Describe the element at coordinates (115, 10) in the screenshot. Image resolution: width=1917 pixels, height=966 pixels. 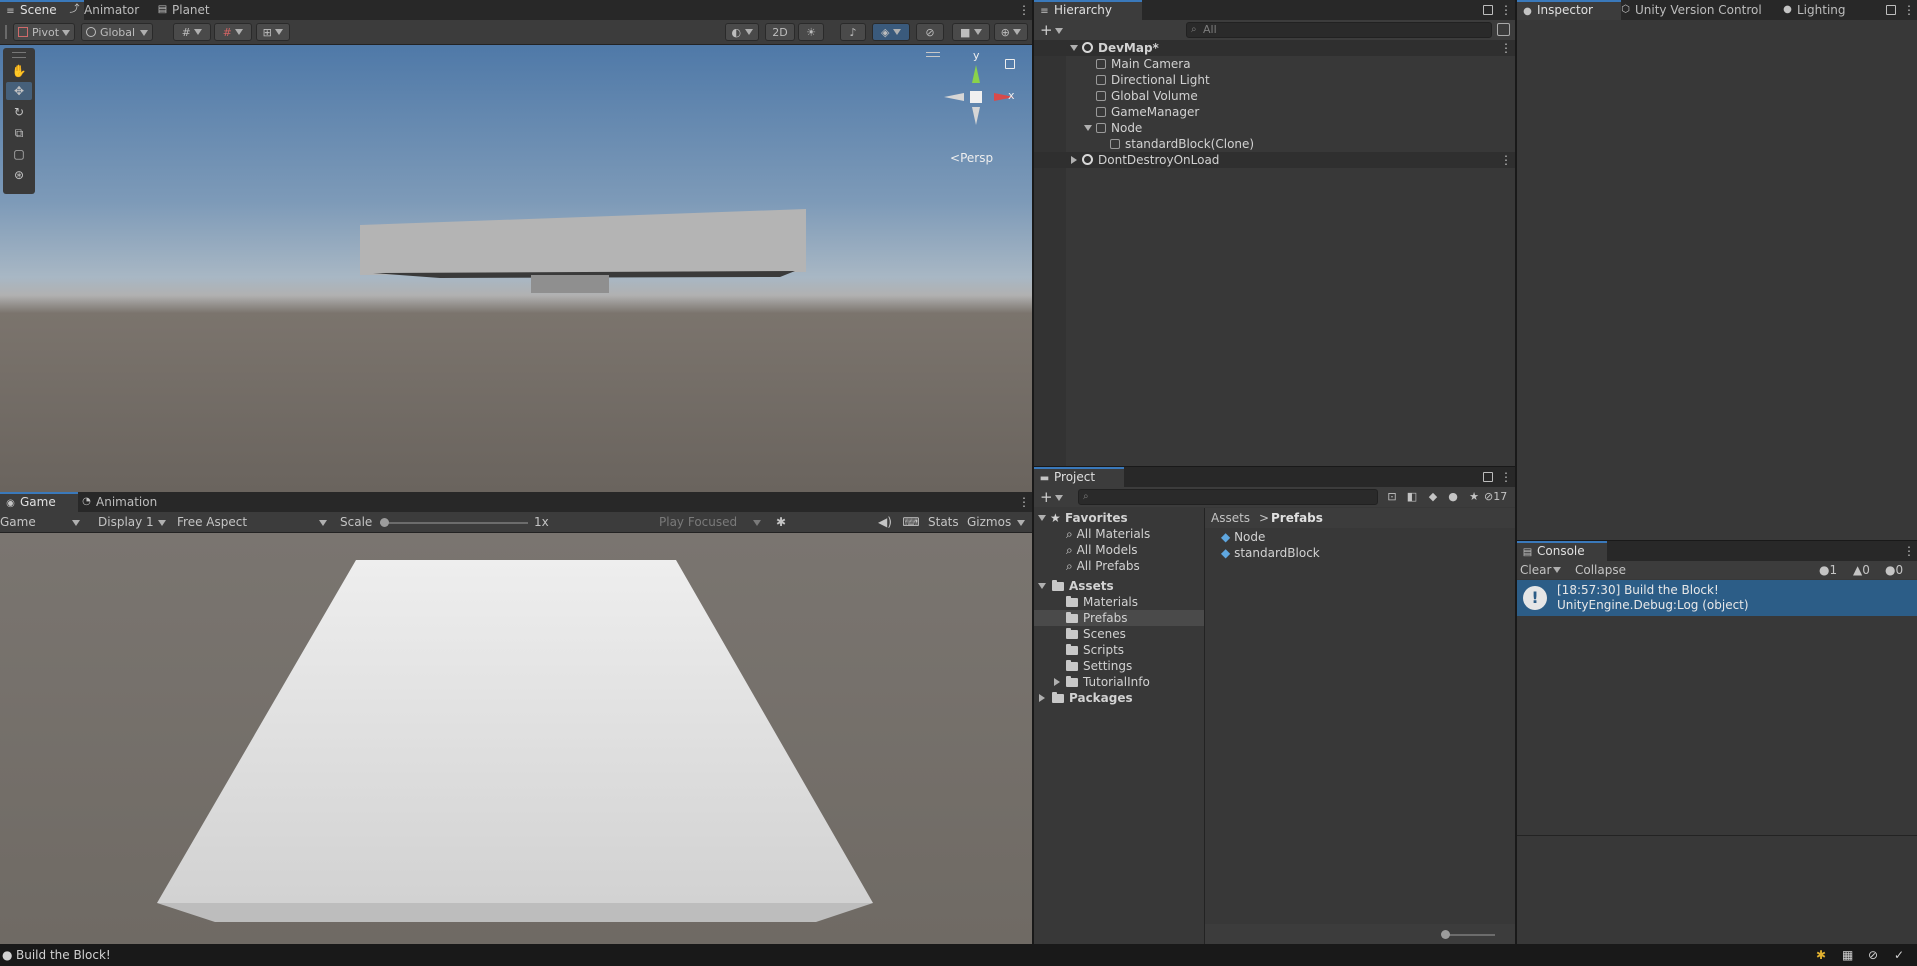
I see `tab-animator: ⤴ Animator` at that location.